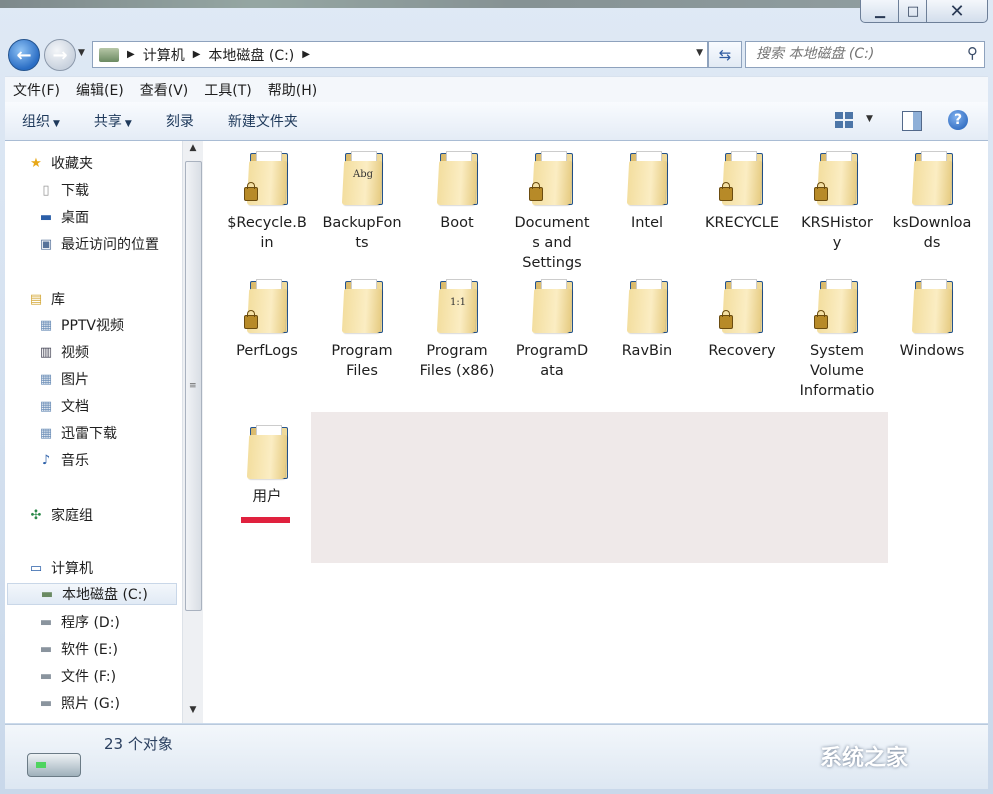 The image size is (993, 794). Describe the element at coordinates (164, 90) in the screenshot. I see `menu-view: 查看(V)` at that location.